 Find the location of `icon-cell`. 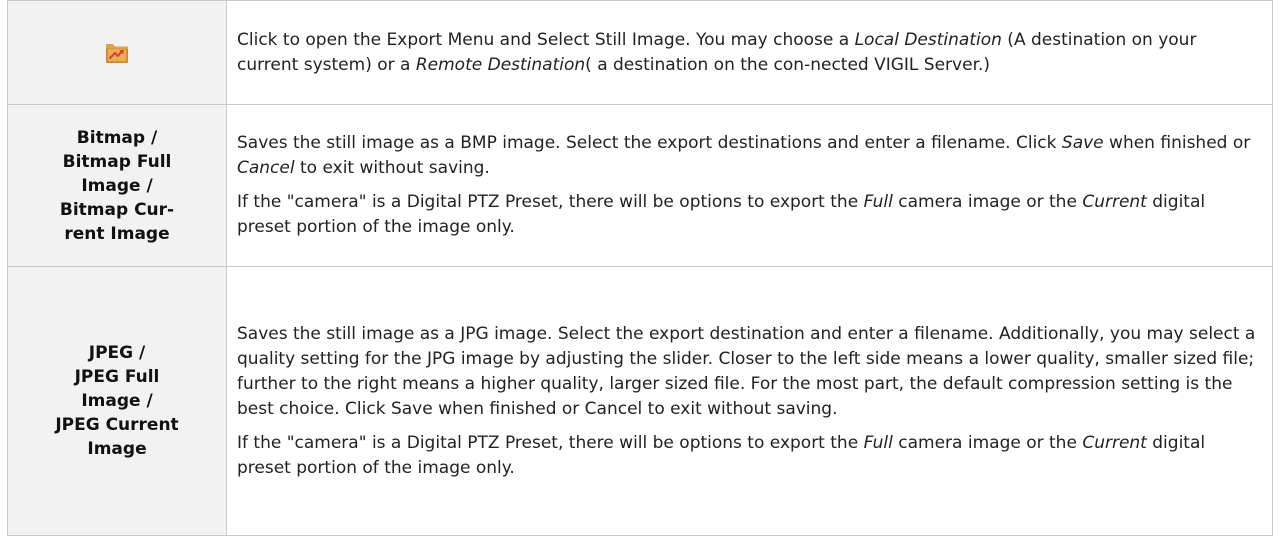

icon-cell is located at coordinates (117, 52).